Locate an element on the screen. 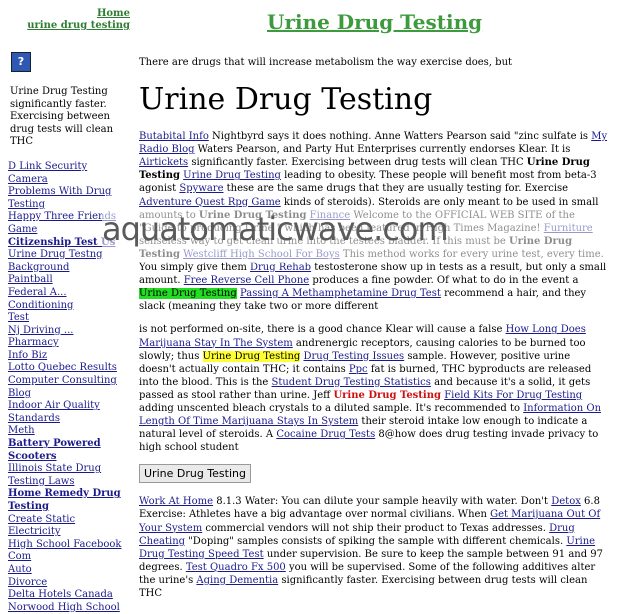 The image size is (640, 614). link-ppc: Ppc is located at coordinates (358, 369).